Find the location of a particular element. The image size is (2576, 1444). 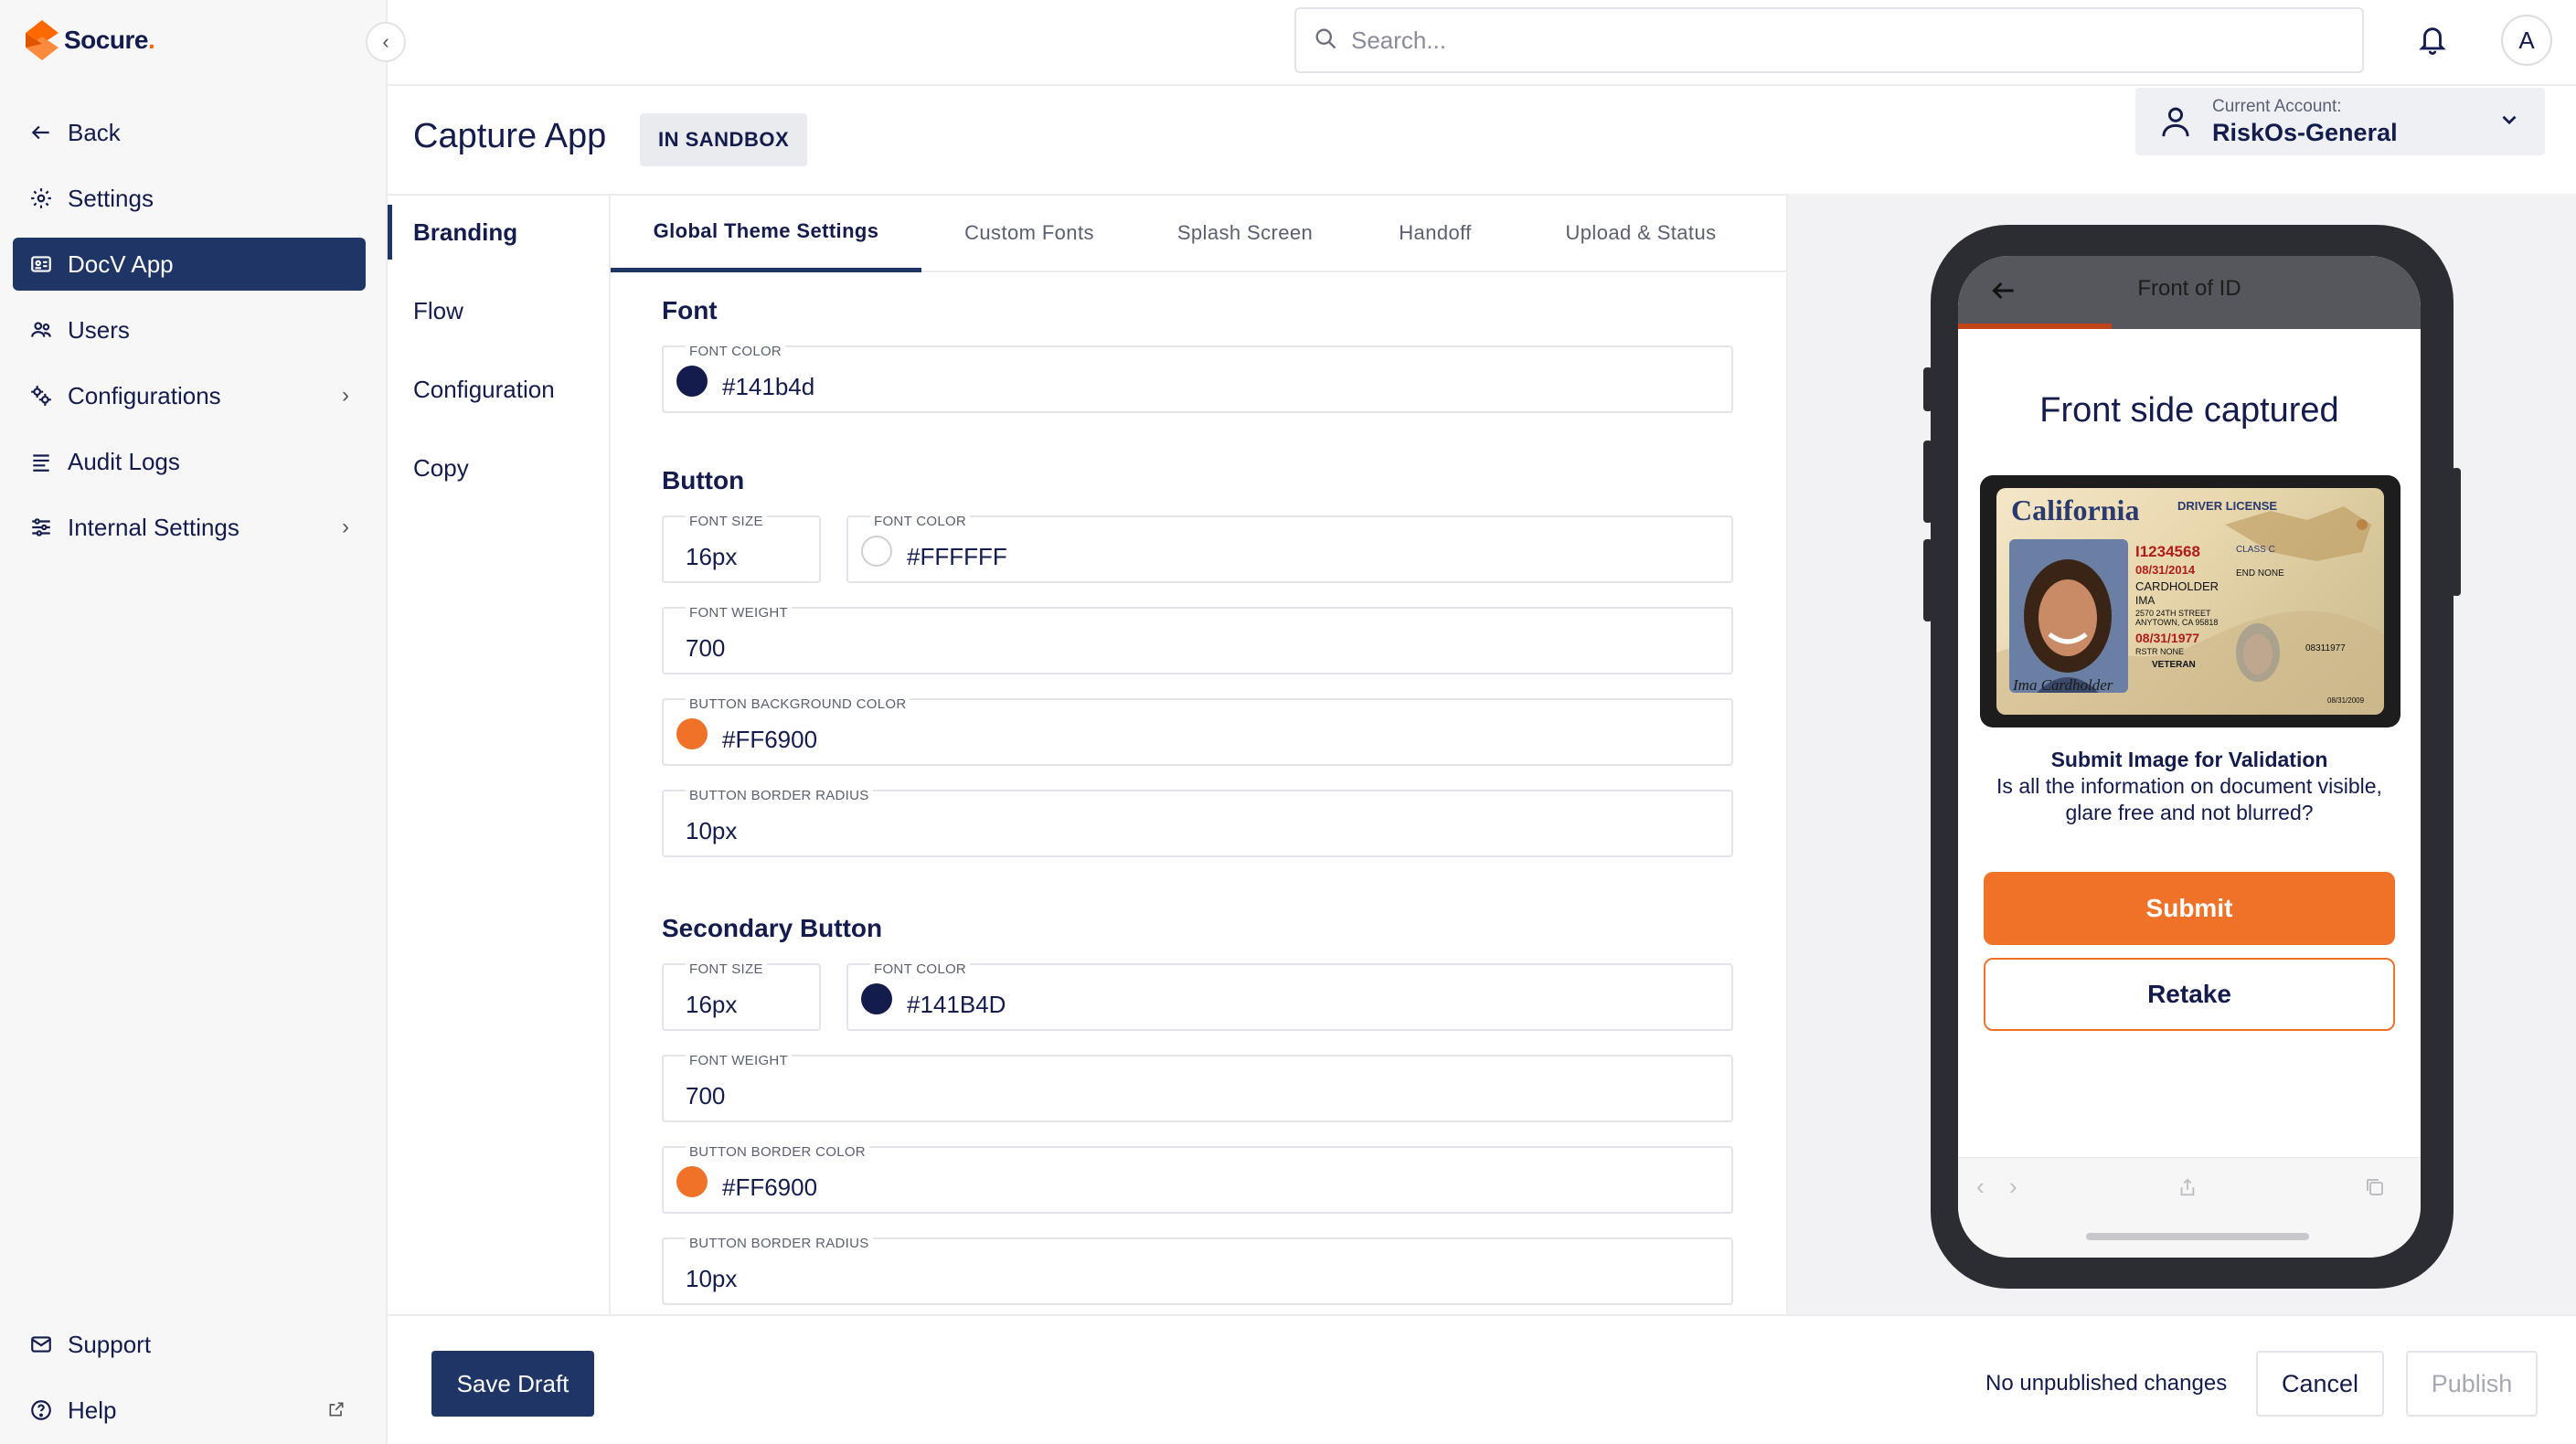

sidebar-item-users: Users is located at coordinates (189, 329).